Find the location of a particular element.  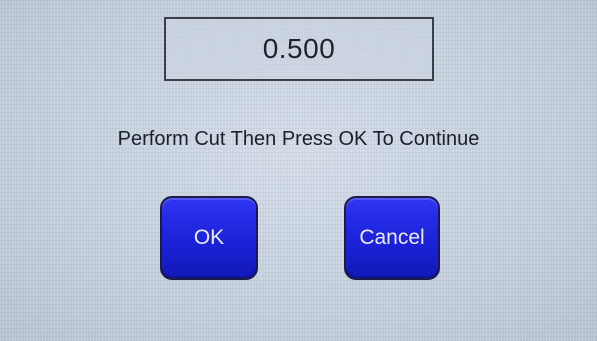

ok-button-label: OK is located at coordinates (209, 237).